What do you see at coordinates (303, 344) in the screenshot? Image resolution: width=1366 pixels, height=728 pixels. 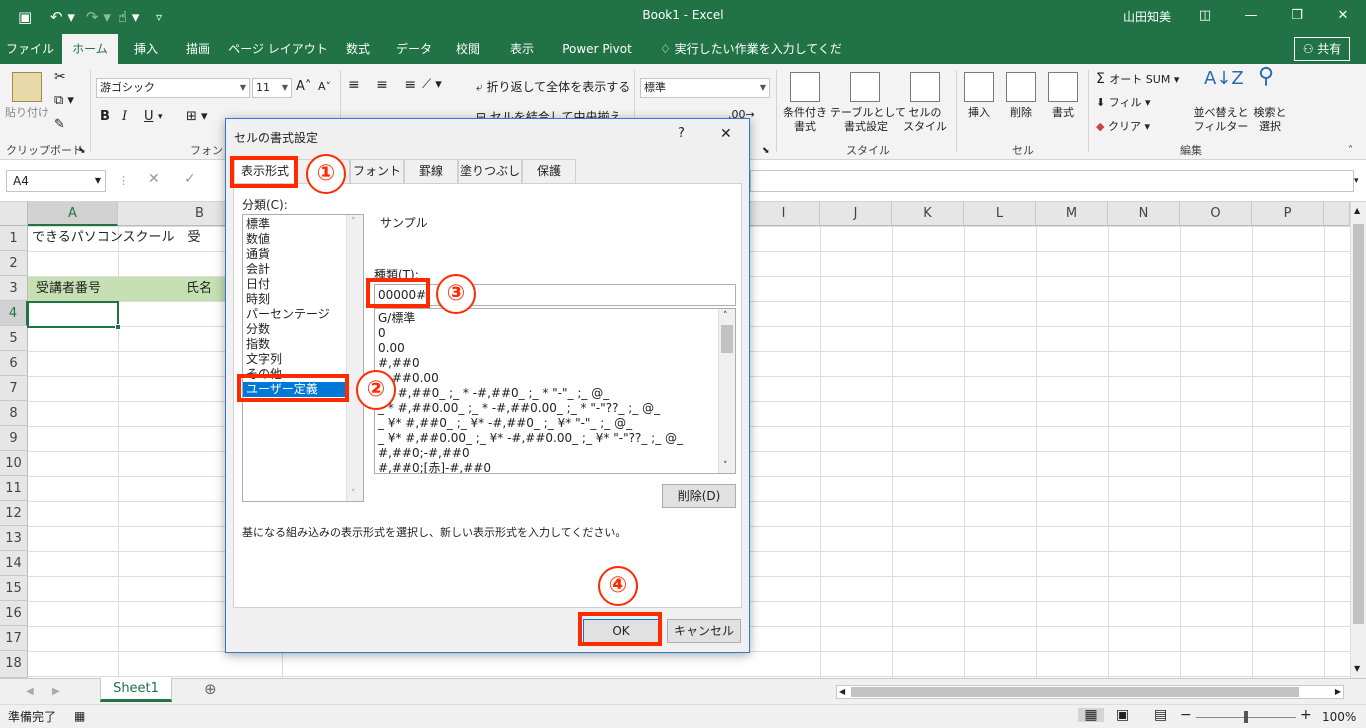 I see `category-item-scientific: 指数` at bounding box center [303, 344].